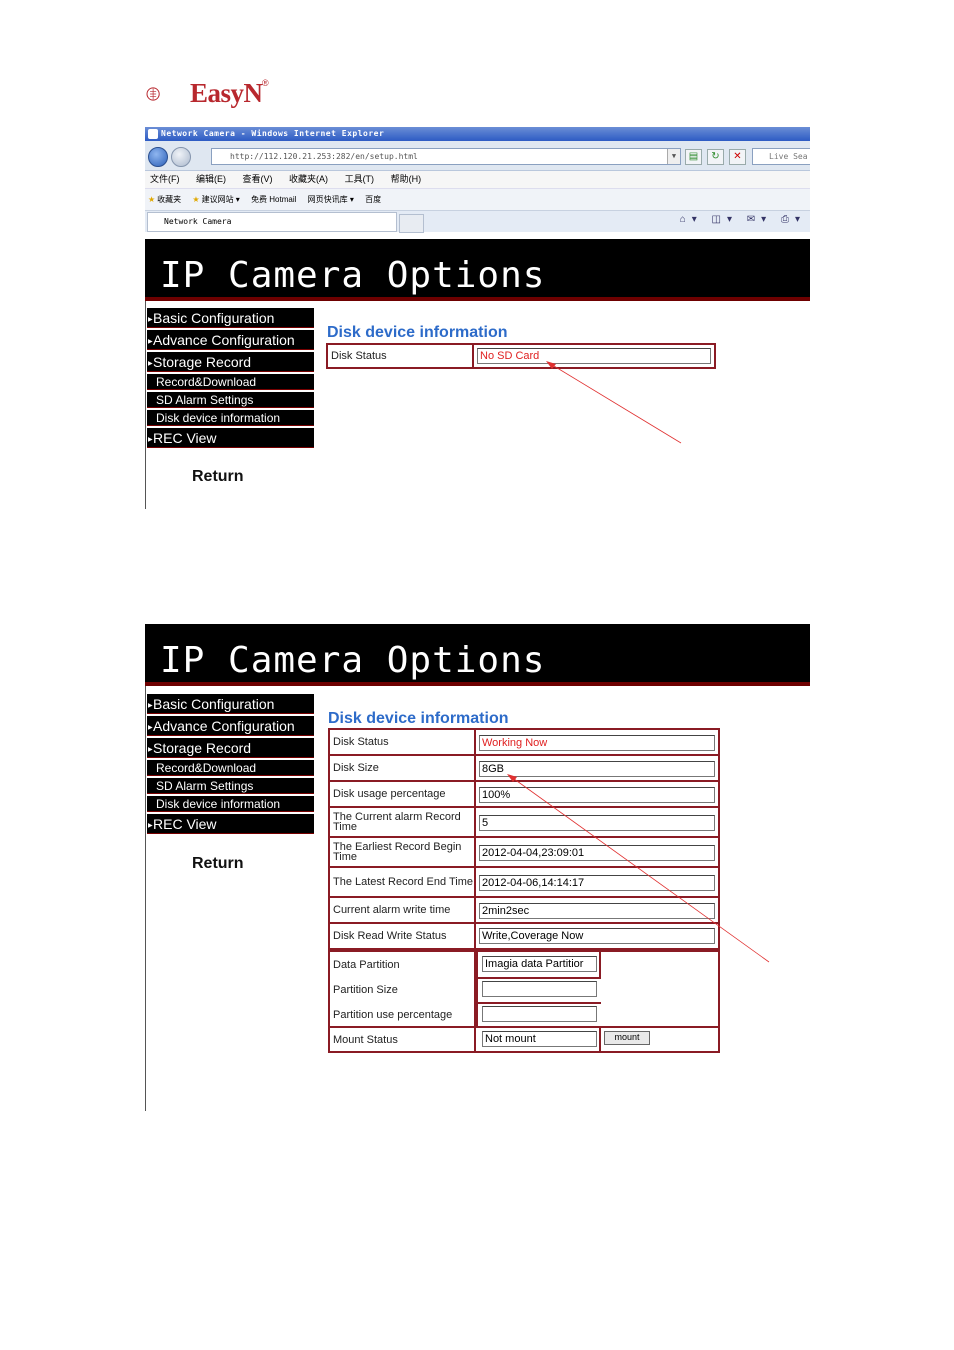 The height and width of the screenshot is (1350, 954). I want to click on row-label: Disk usage percentage, so click(403, 794).